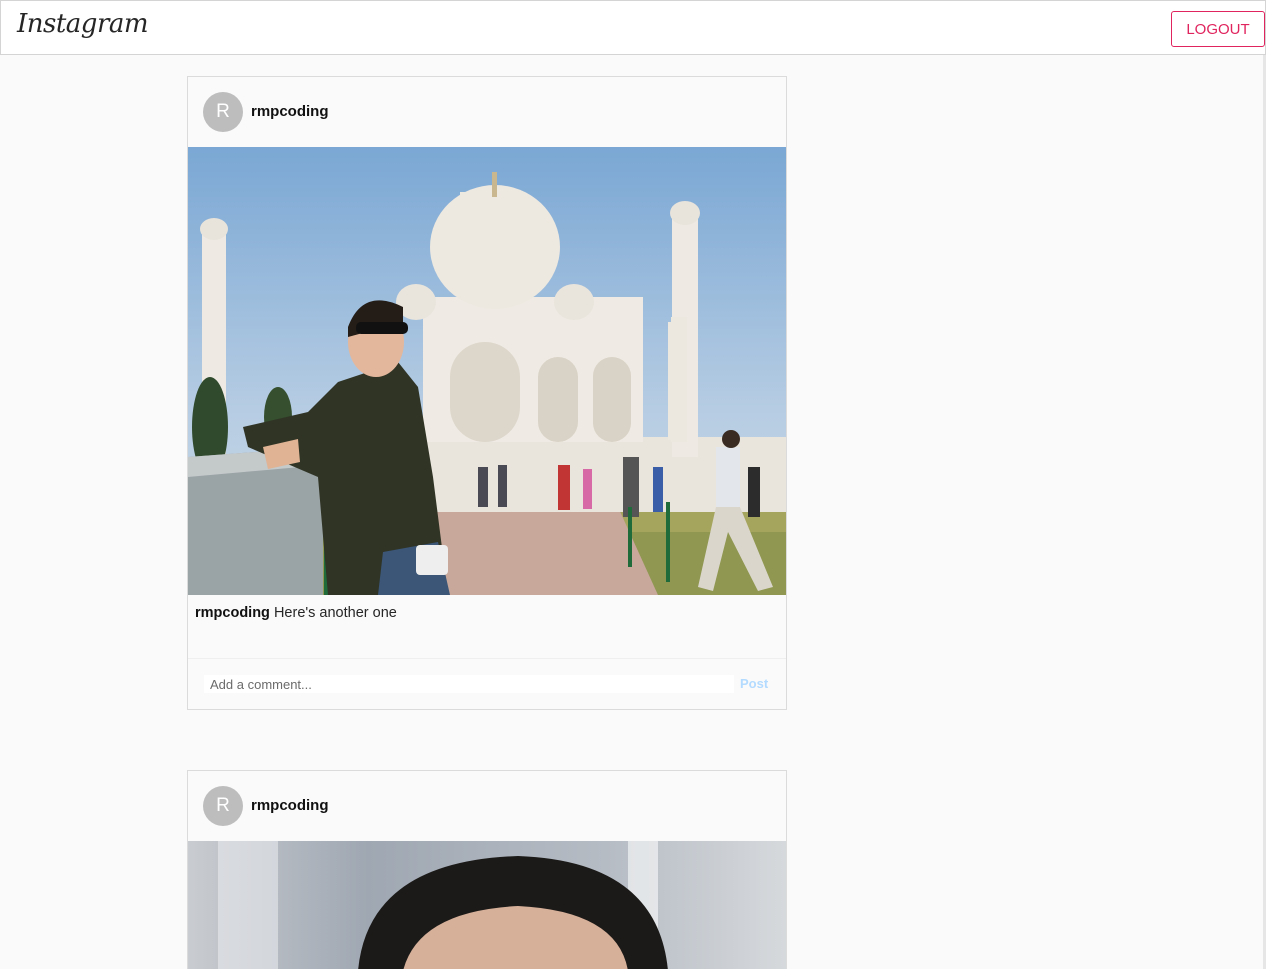 This screenshot has width=1266, height=969. I want to click on top-nav-bar: Instagram LOGOUT, so click(633, 27).